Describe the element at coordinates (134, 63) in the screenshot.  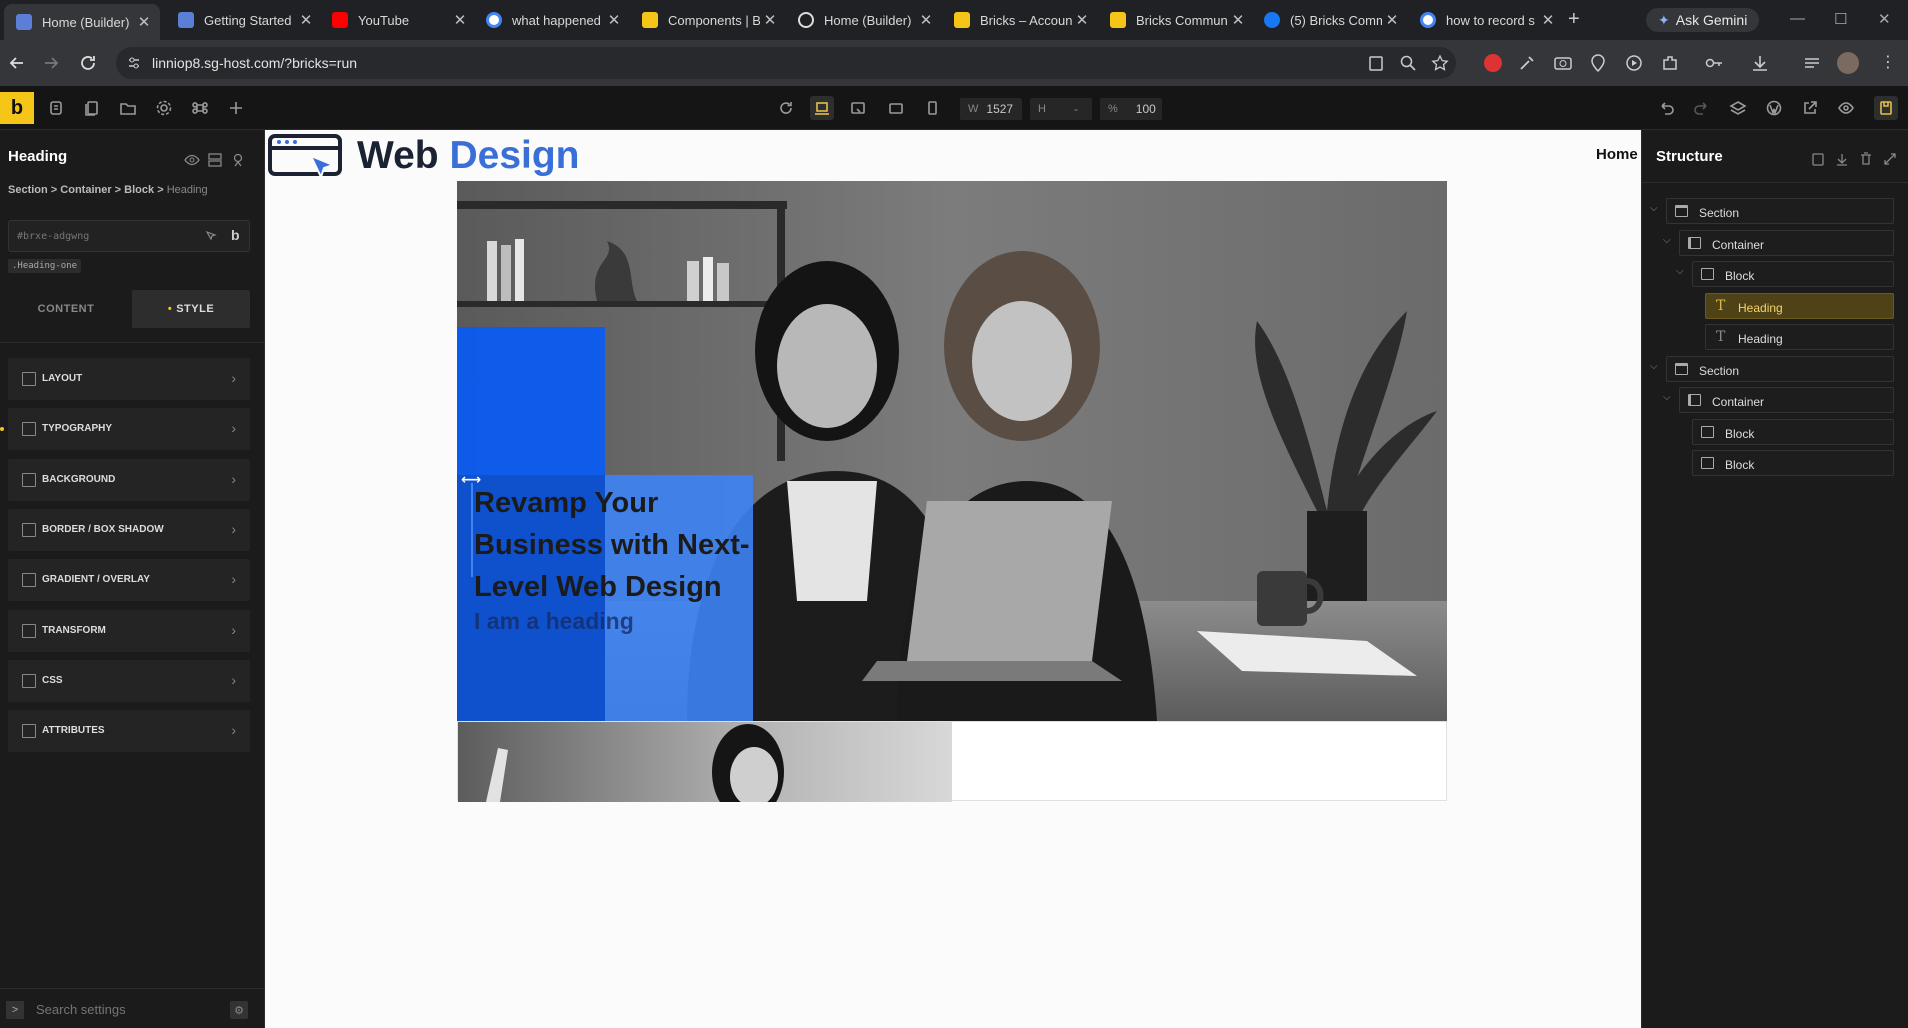
I see `site-settings-icon` at that location.